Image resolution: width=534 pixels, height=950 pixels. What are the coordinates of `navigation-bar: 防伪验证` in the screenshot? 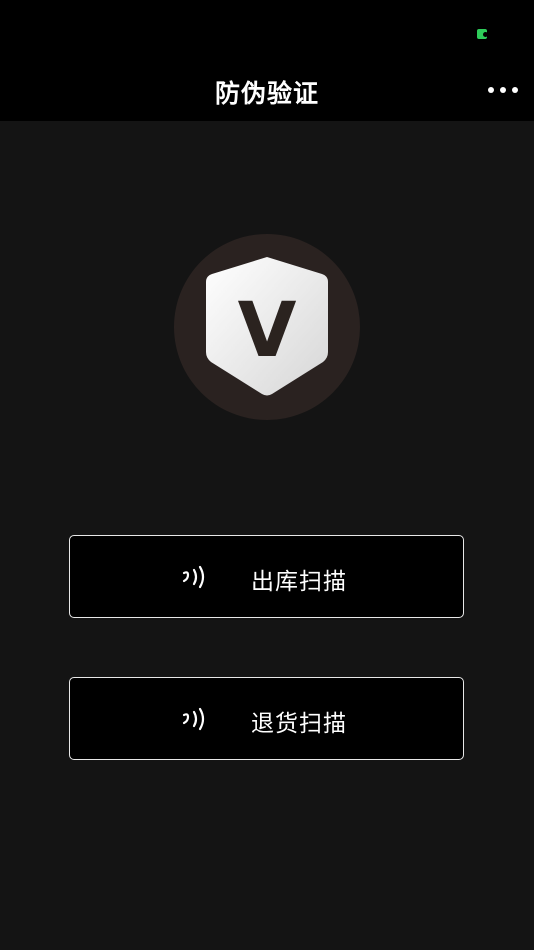 It's located at (267, 90).